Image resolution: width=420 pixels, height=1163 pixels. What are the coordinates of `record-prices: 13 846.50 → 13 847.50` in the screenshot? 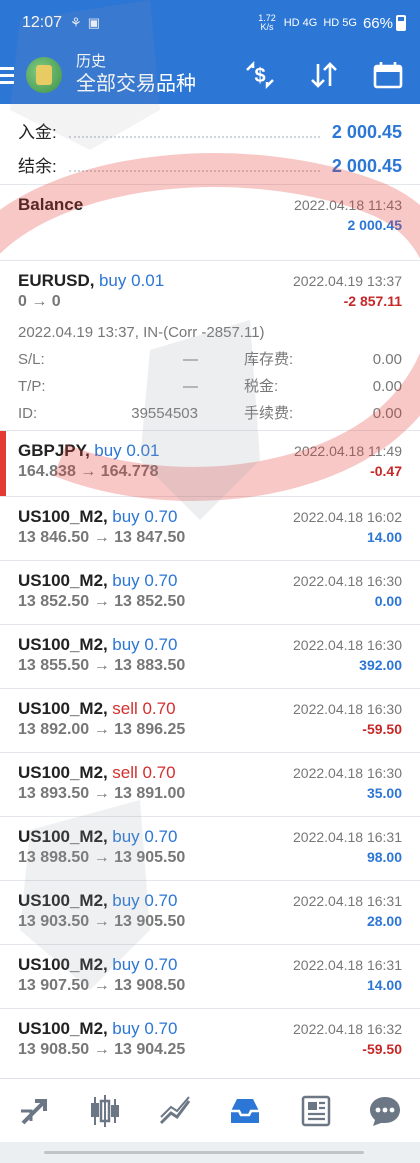 It's located at (102, 537).